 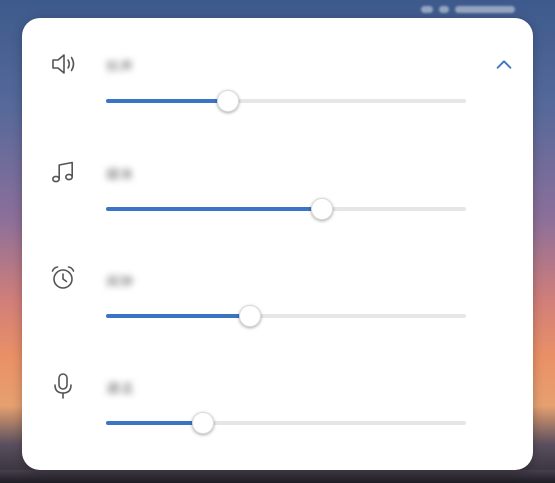 What do you see at coordinates (120, 66) in the screenshot?
I see `volume-row-label: 铃声` at bounding box center [120, 66].